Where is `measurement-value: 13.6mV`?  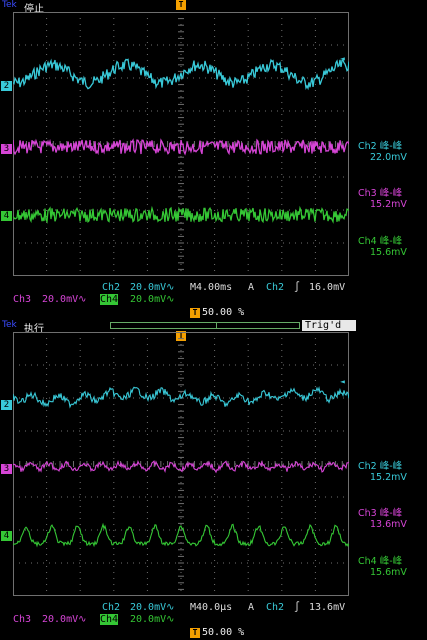
measurement-value: 13.6mV is located at coordinates (388, 524).